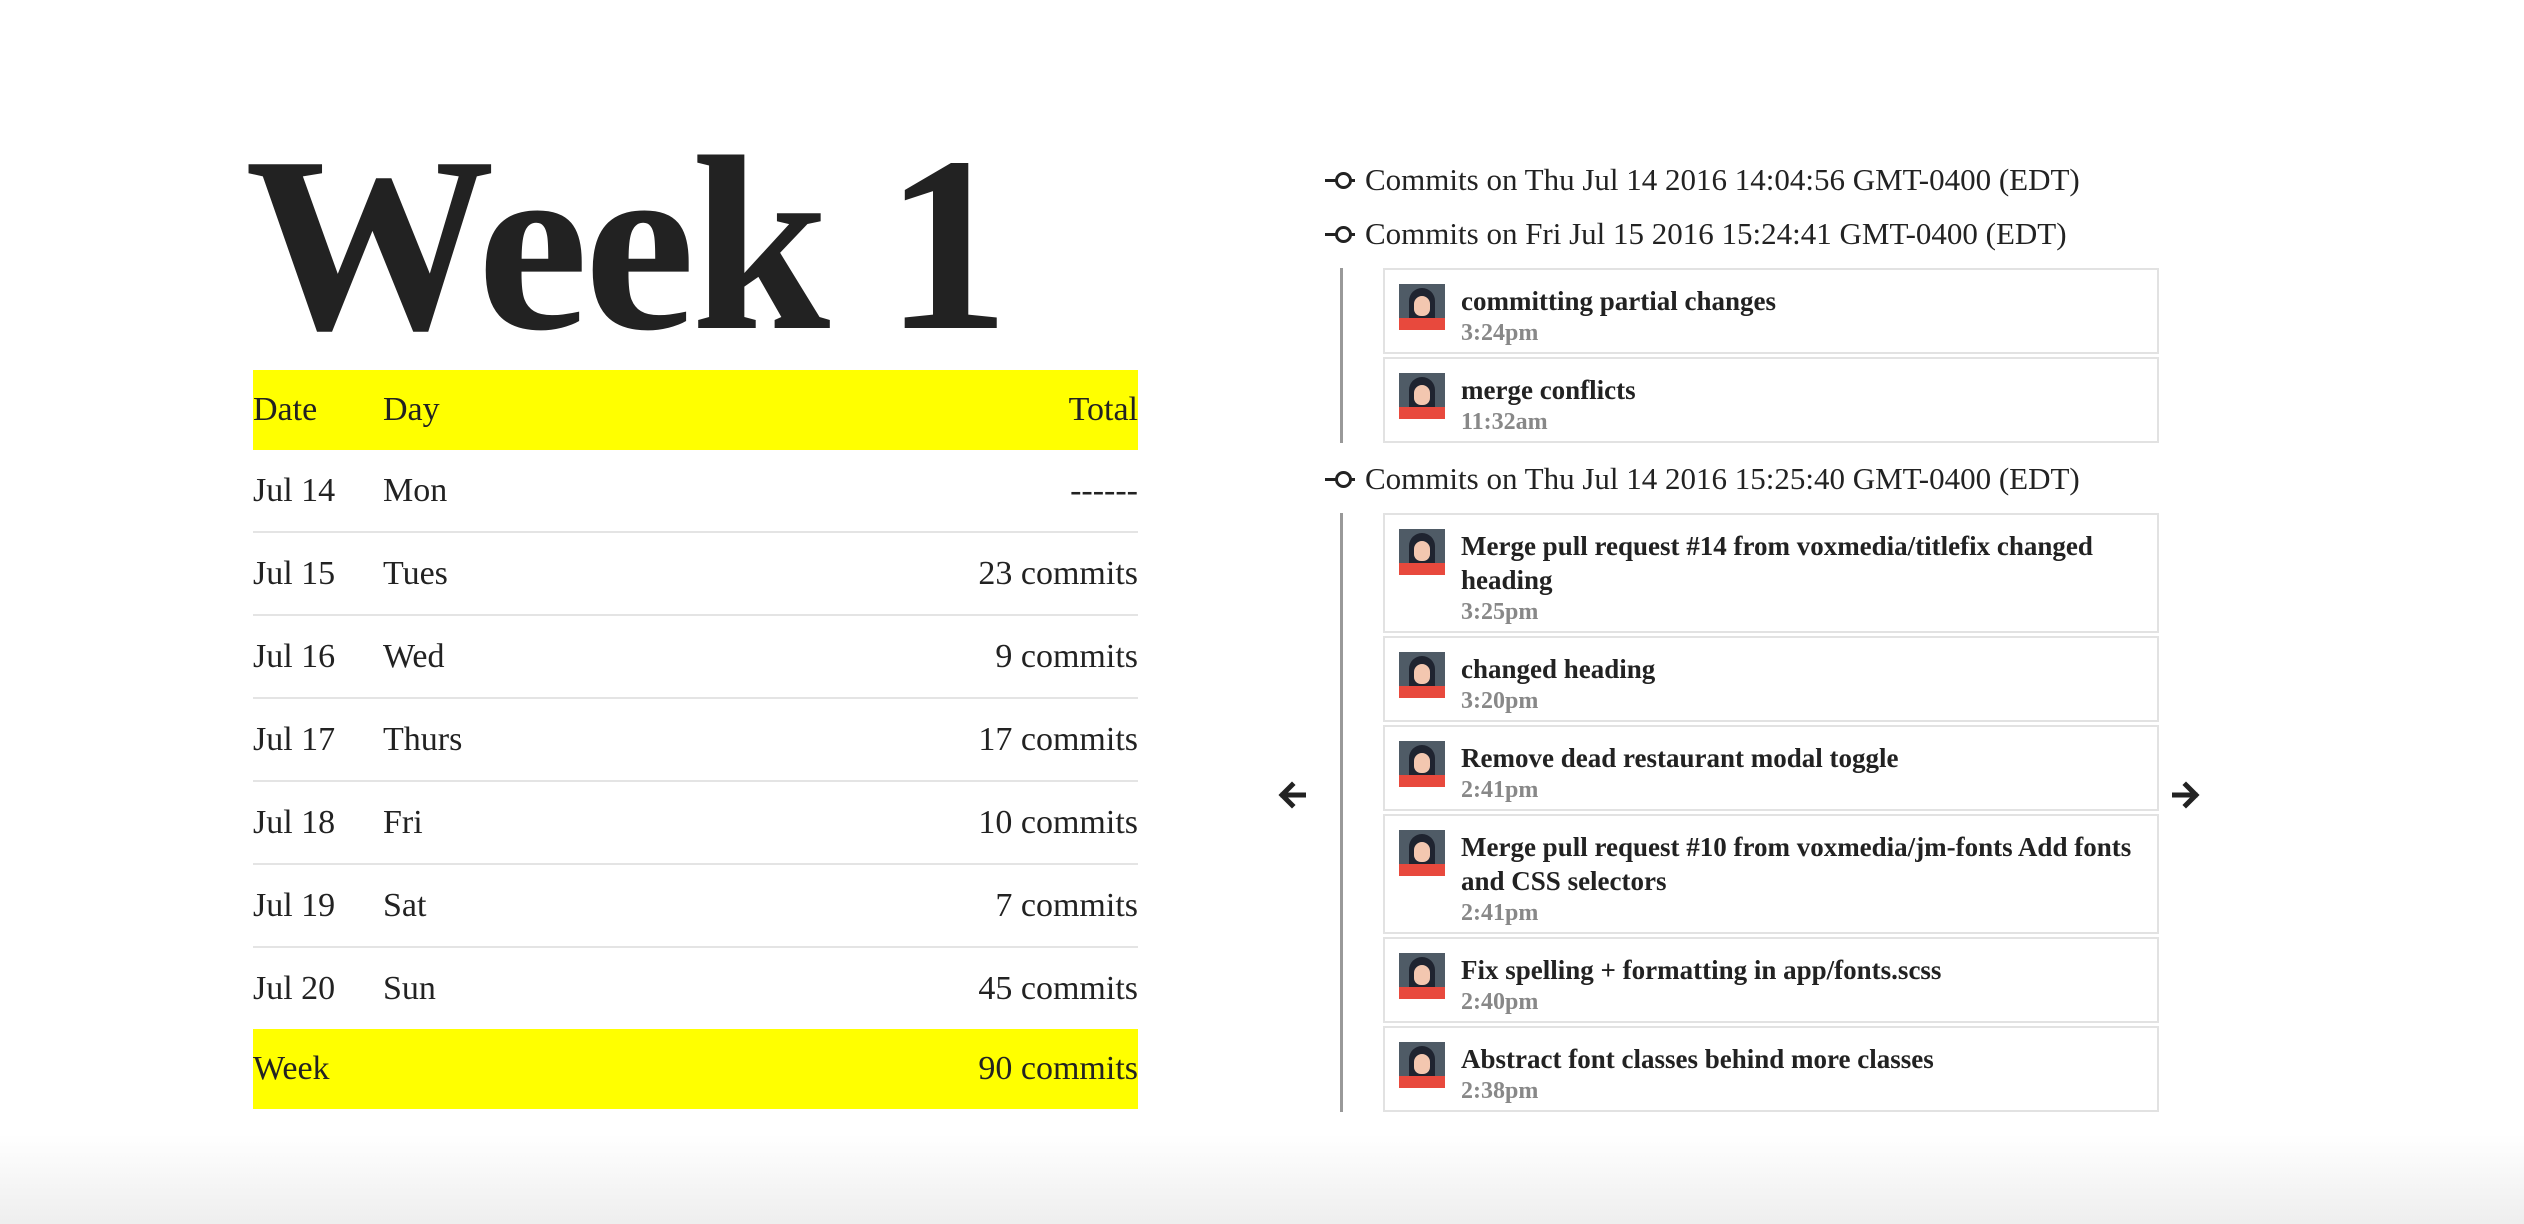 The width and height of the screenshot is (2524, 1224). I want to click on arrow-left-icon, so click(1292, 795).